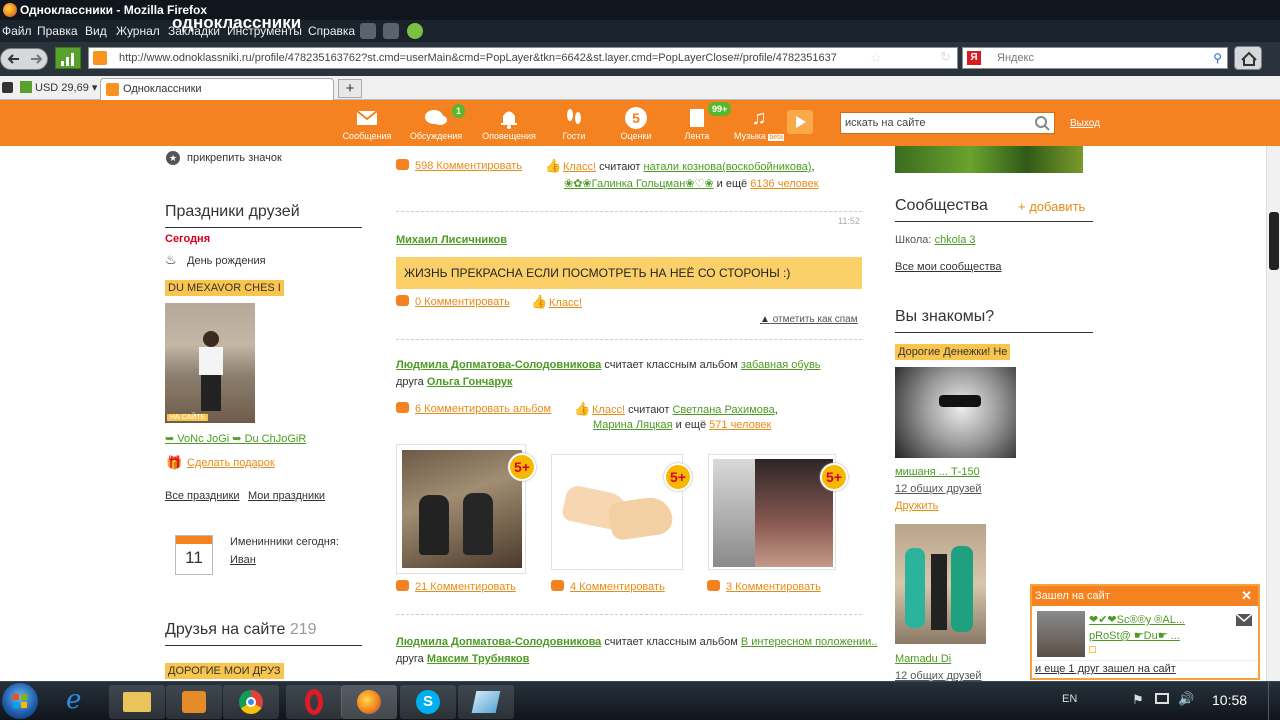  Describe the element at coordinates (910, 57) in the screenshot. I see `ampersand-icon: &` at that location.